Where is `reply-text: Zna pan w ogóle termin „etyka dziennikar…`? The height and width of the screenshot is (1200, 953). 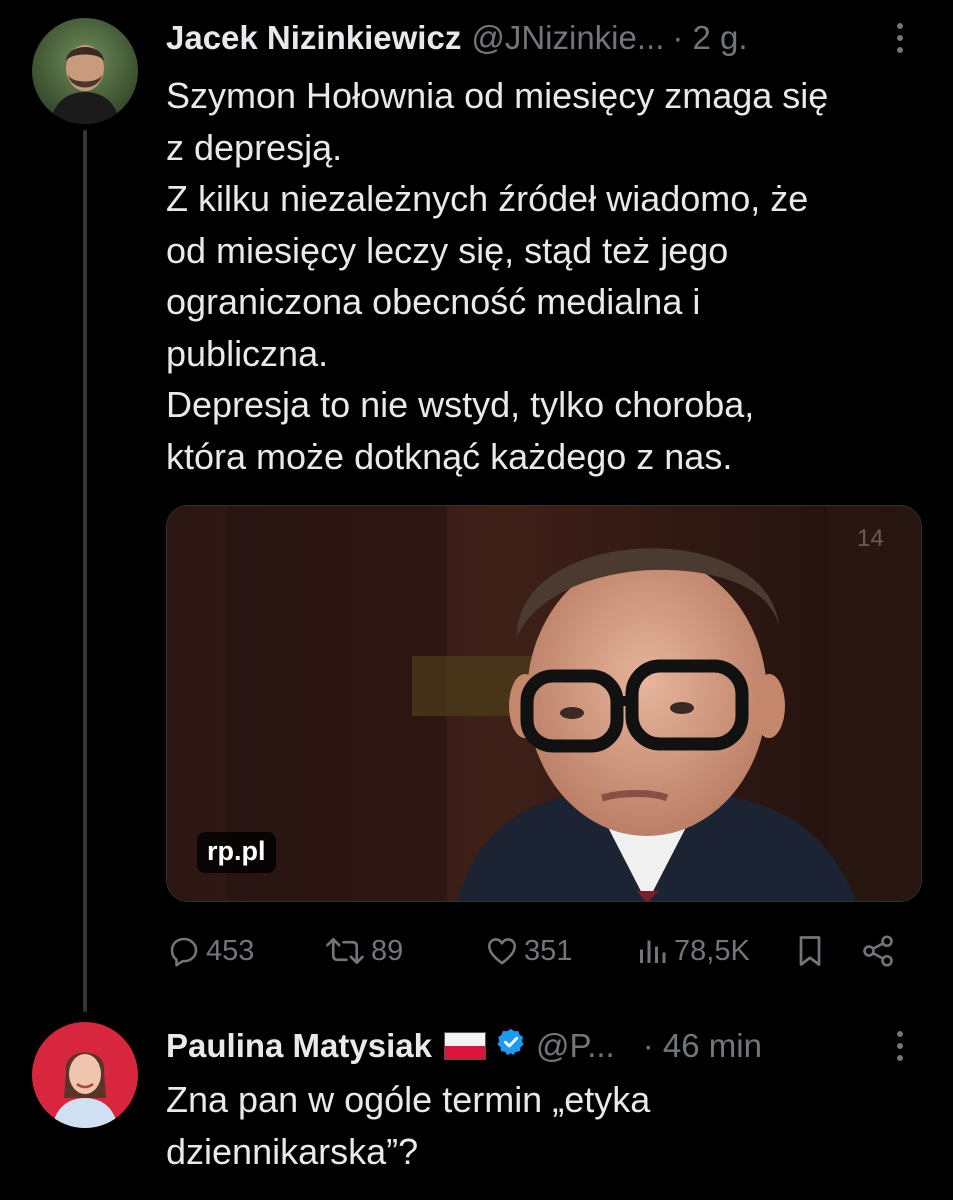
reply-text: Zna pan w ogóle termin „etyka dziennikar… is located at coordinates (408, 1125).